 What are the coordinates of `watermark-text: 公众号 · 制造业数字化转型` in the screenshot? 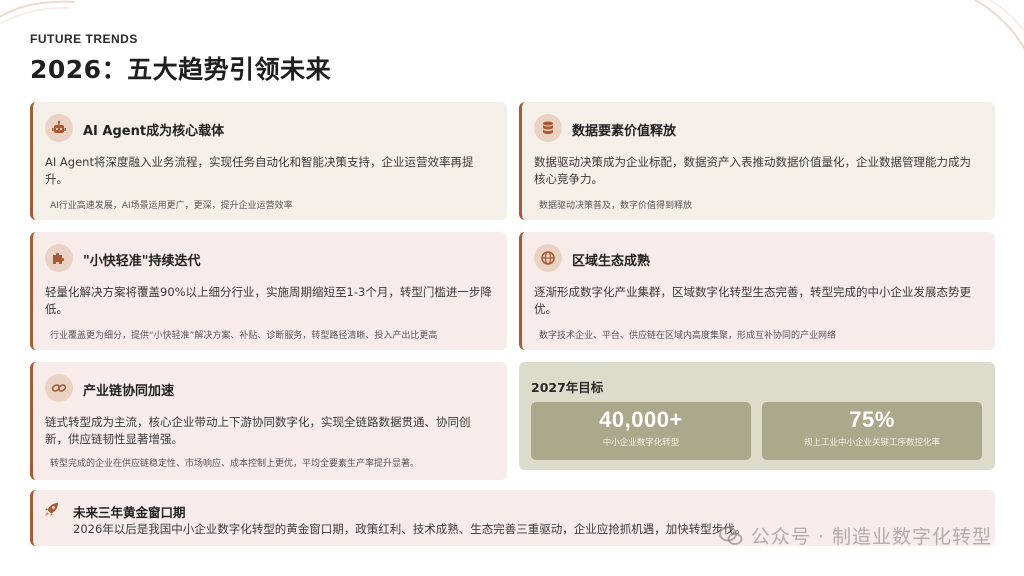 It's located at (871, 537).